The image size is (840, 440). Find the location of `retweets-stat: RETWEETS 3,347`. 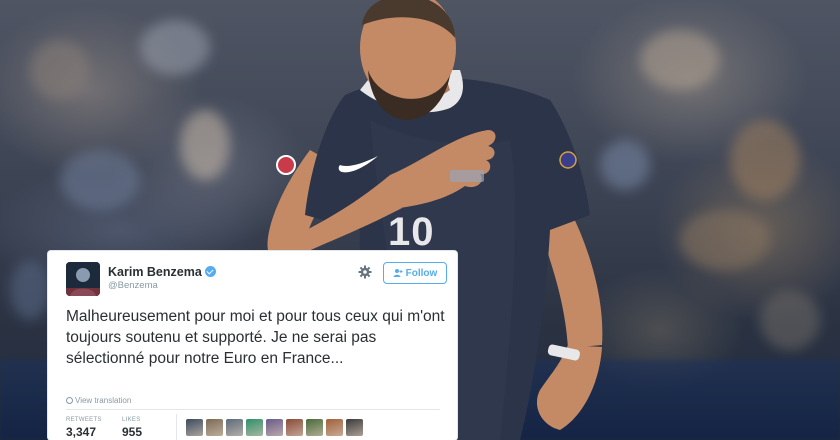

retweets-stat: RETWEETS 3,347 is located at coordinates (84, 428).